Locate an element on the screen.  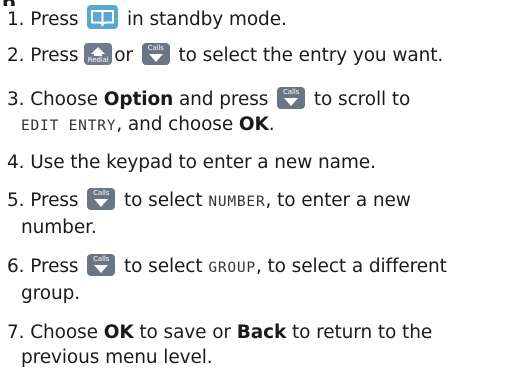
menu-option-text: NUMBER is located at coordinates (237, 202).